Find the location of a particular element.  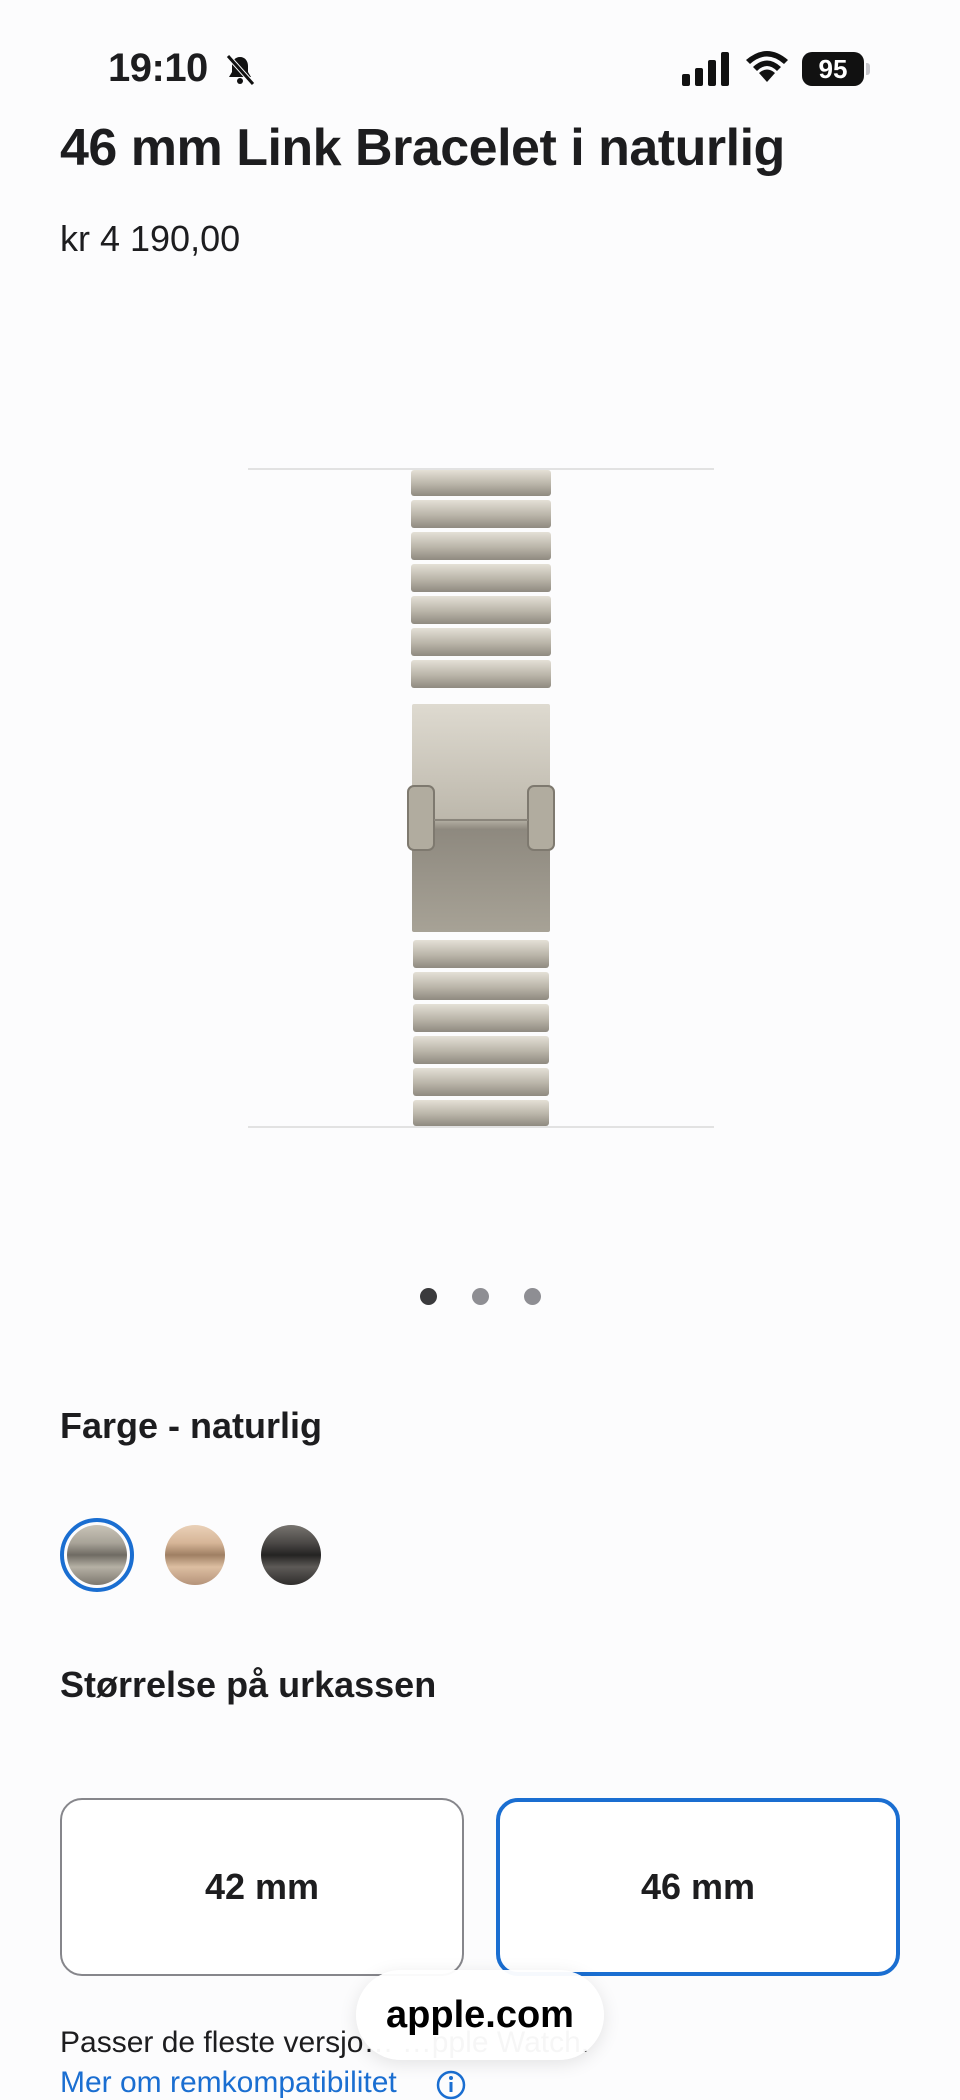

gallery-page-indicator is located at coordinates (480, 1298).